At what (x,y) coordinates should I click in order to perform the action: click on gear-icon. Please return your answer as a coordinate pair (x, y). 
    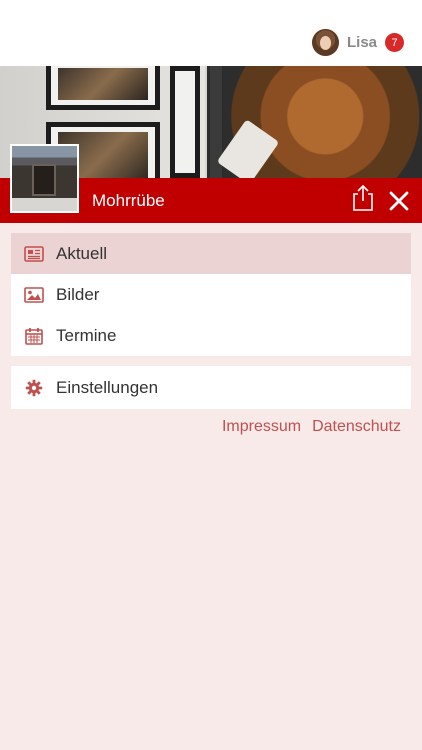
    Looking at the image, I should click on (34, 388).